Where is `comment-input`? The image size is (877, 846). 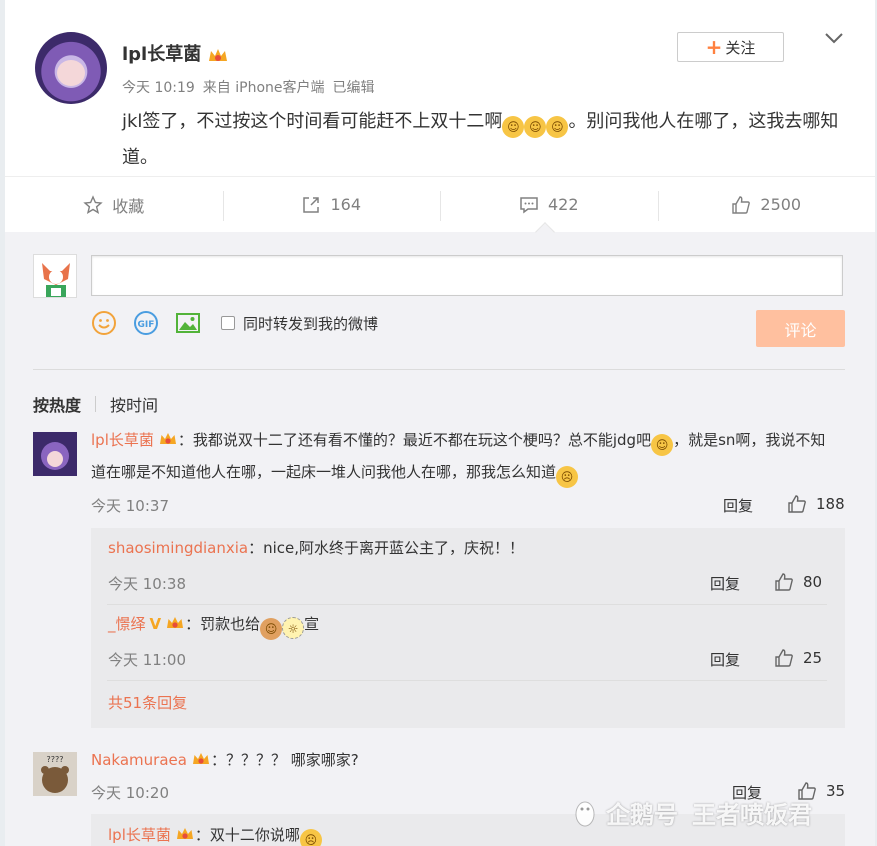 comment-input is located at coordinates (467, 275).